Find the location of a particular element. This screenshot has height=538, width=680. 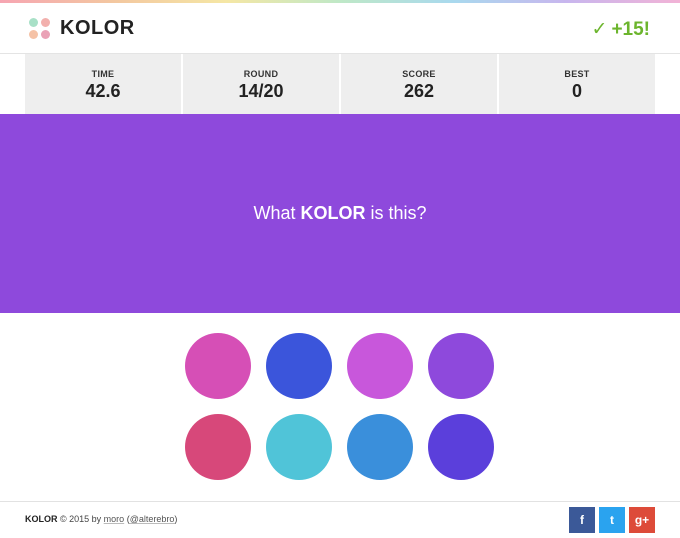

logo: KOLOR is located at coordinates (82, 28).